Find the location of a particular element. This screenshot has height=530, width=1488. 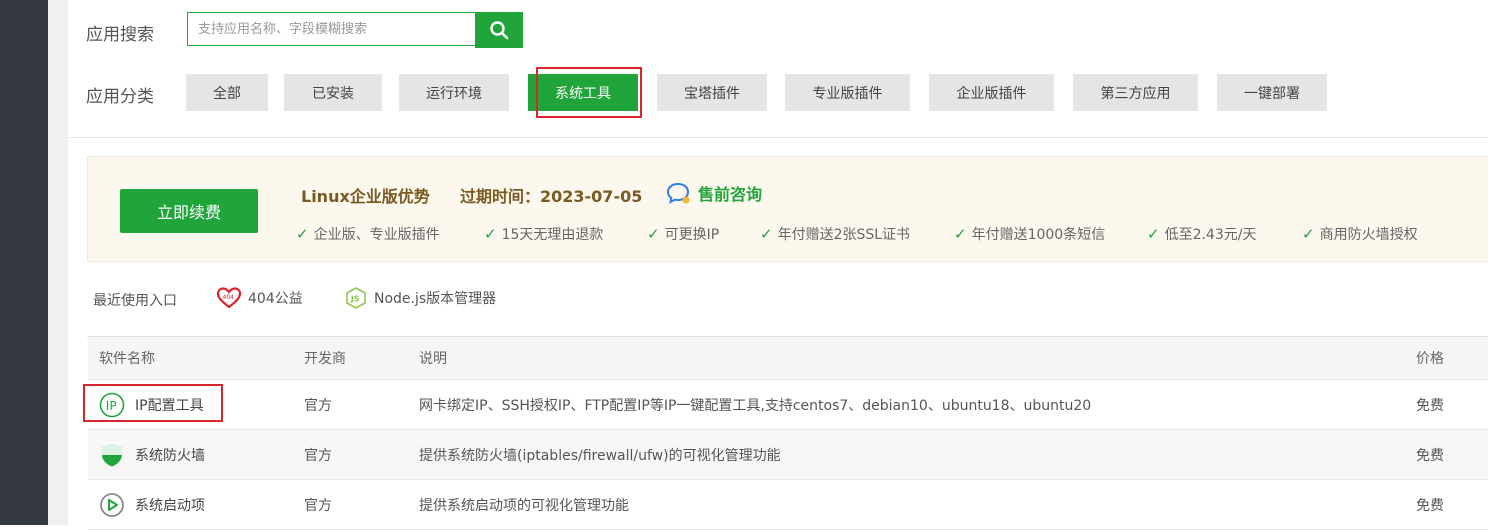

feature-item: ✓ 企业版、专业版插件 is located at coordinates (390, 234).